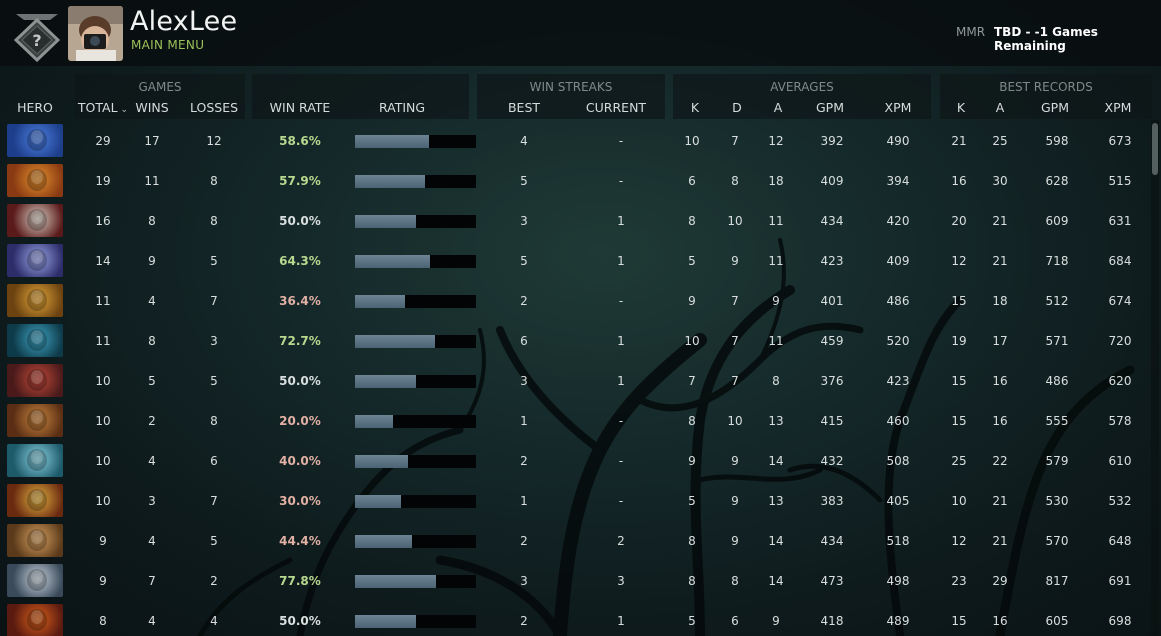 The image size is (1161, 636). I want to click on best-gpm-cell: 817, so click(1057, 581).